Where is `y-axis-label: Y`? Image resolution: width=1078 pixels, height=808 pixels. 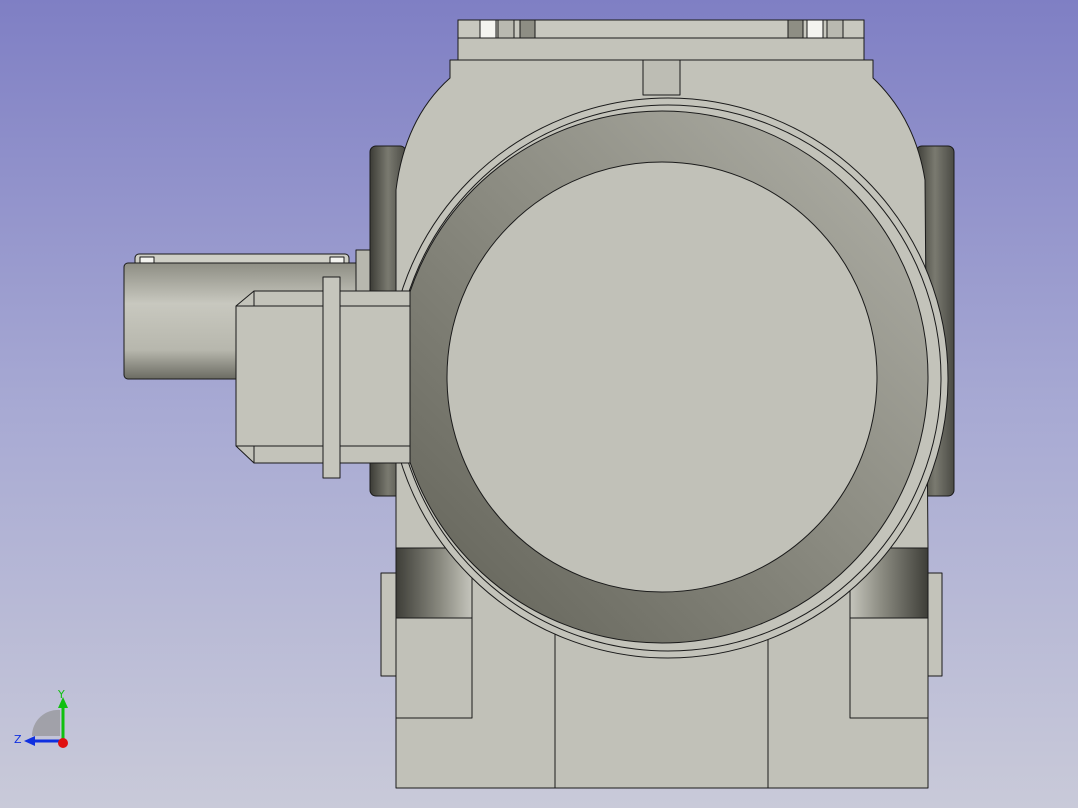
y-axis-label: Y is located at coordinates (61, 694).